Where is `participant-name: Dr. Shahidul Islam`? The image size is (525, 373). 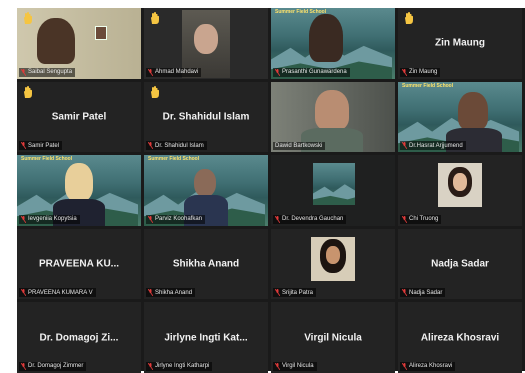
participant-name: Dr. Shahidul Islam is located at coordinates (179, 145).